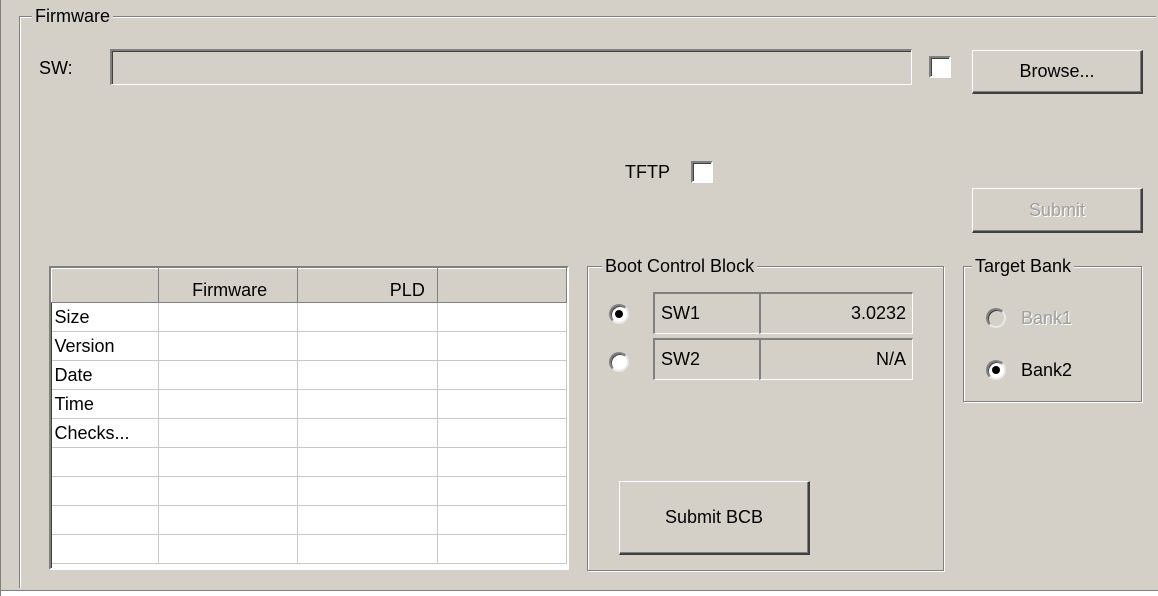 This screenshot has width=1158, height=596. I want to click on submit-bcb-button: Submit BCB, so click(714, 518).